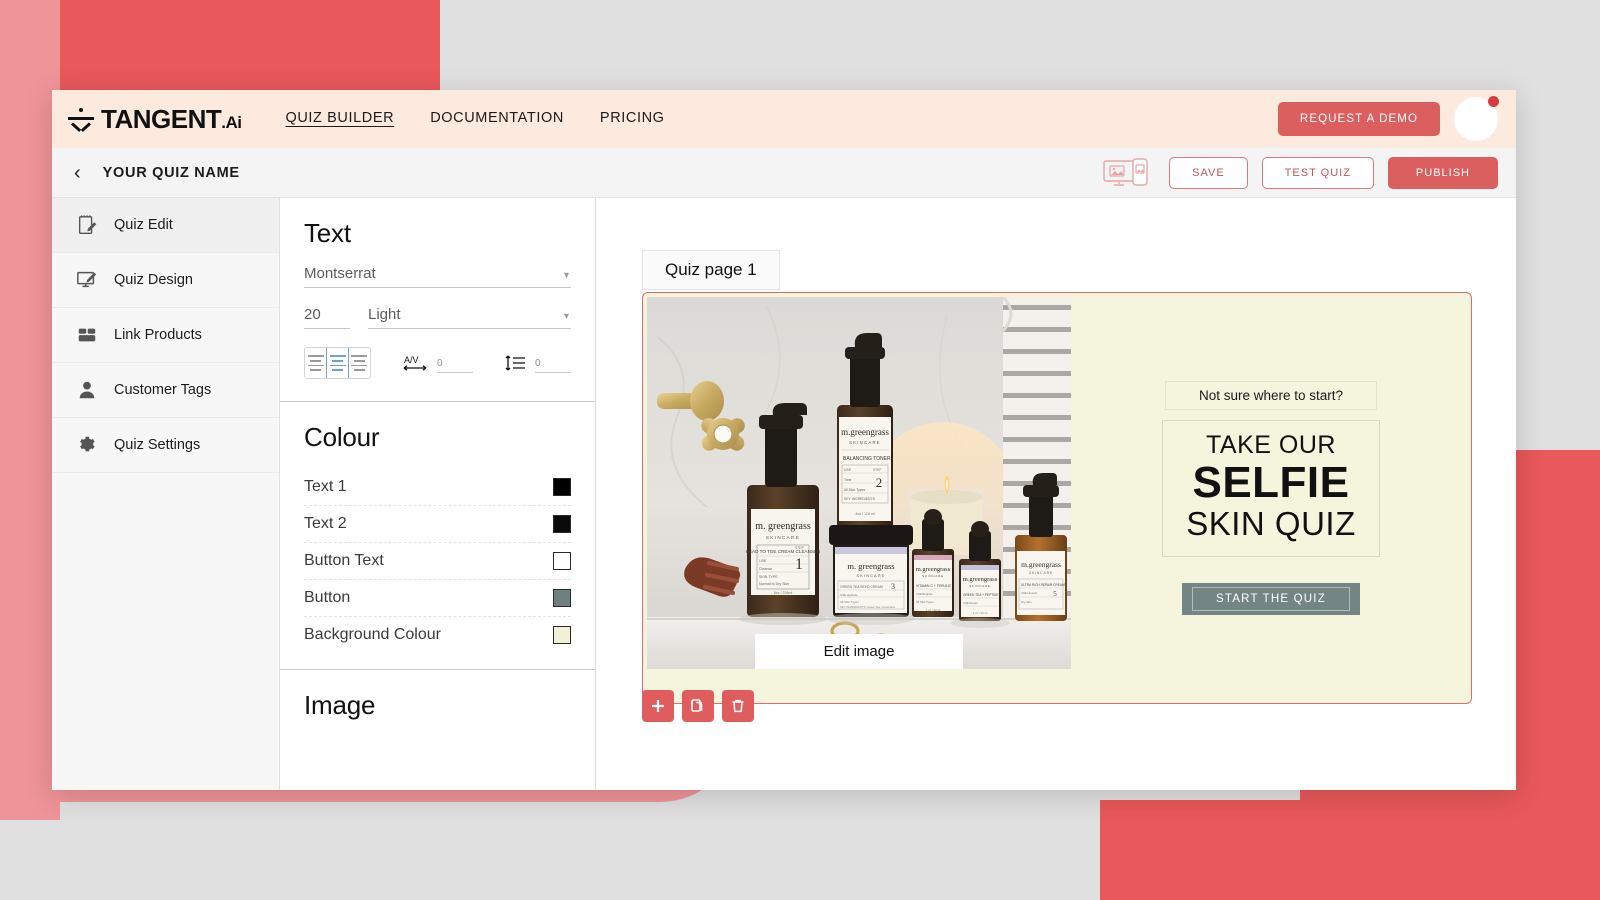 This screenshot has width=1600, height=900. I want to click on colour-row-button-text: Button Text, so click(437, 561).